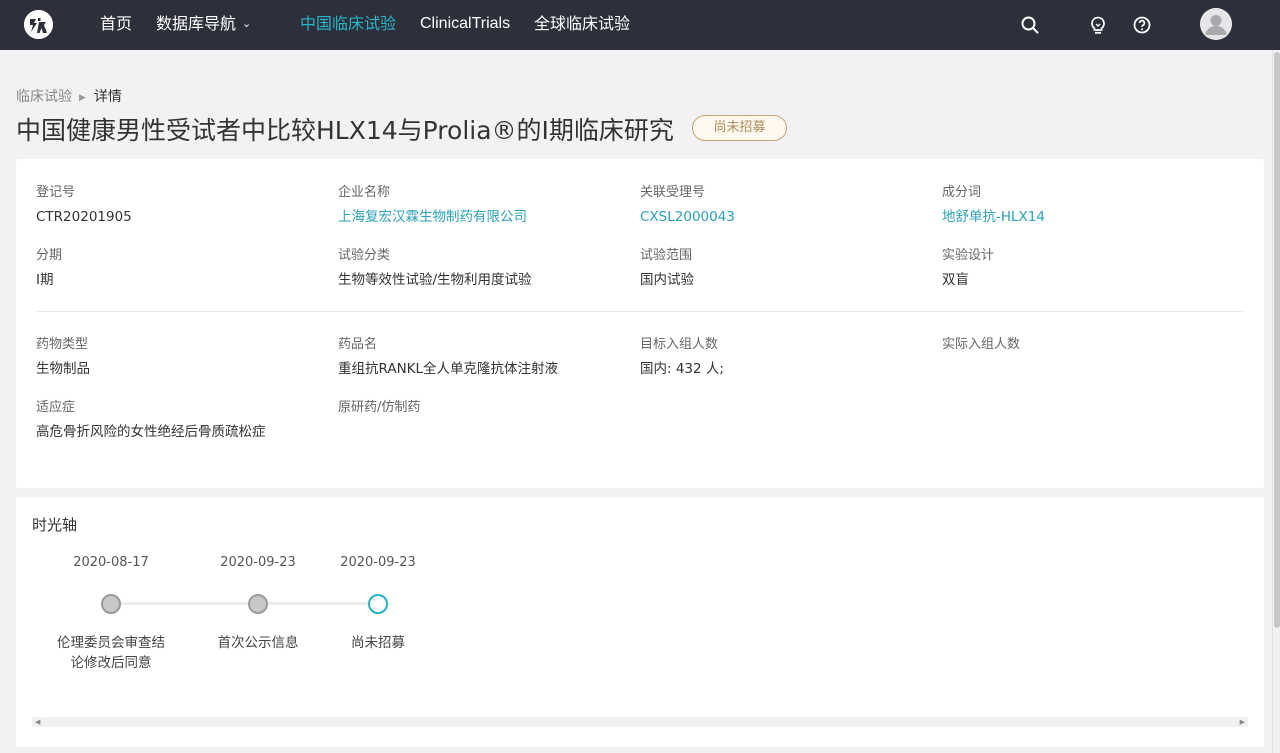 The width and height of the screenshot is (1280, 753). What do you see at coordinates (962, 192) in the screenshot?
I see `field-label: 成分词` at bounding box center [962, 192].